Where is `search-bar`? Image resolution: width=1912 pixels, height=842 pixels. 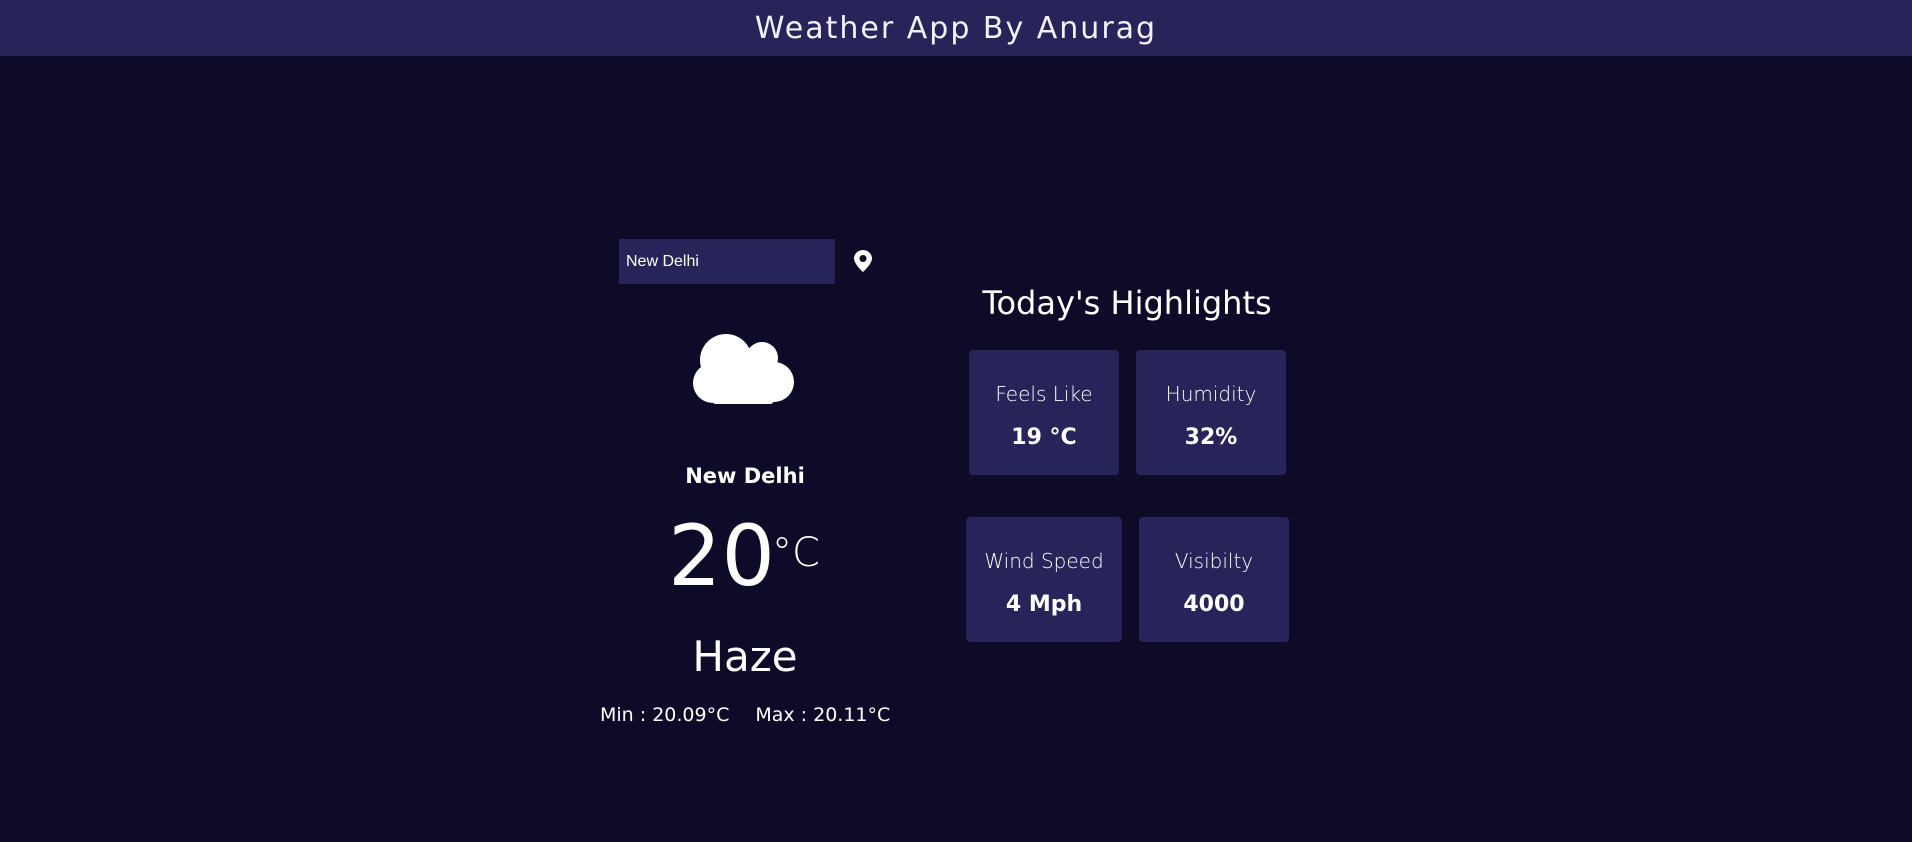
search-bar is located at coordinates (754, 261).